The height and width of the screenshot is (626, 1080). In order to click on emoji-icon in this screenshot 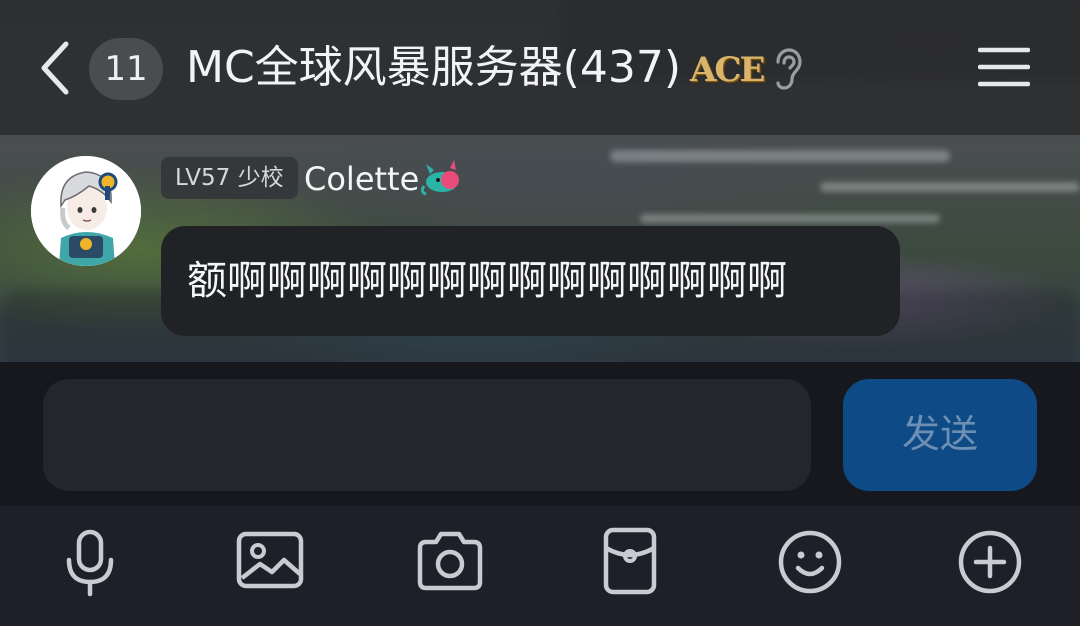, I will do `click(810, 562)`.